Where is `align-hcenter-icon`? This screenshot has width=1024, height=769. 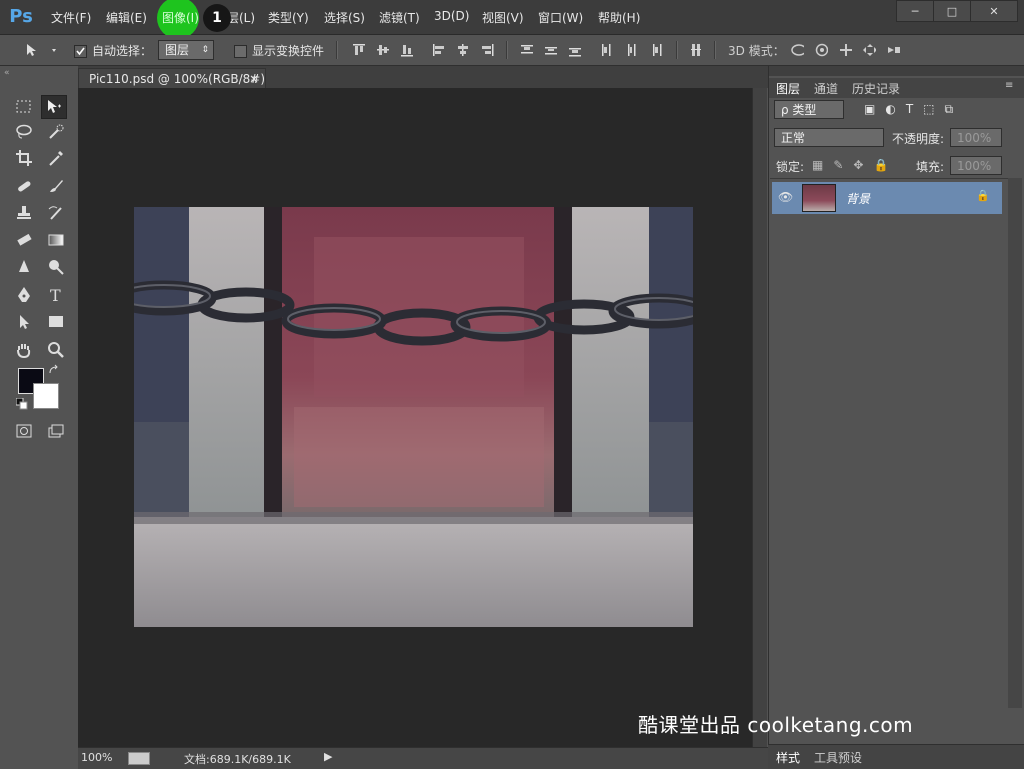
align-hcenter-icon is located at coordinates (463, 50).